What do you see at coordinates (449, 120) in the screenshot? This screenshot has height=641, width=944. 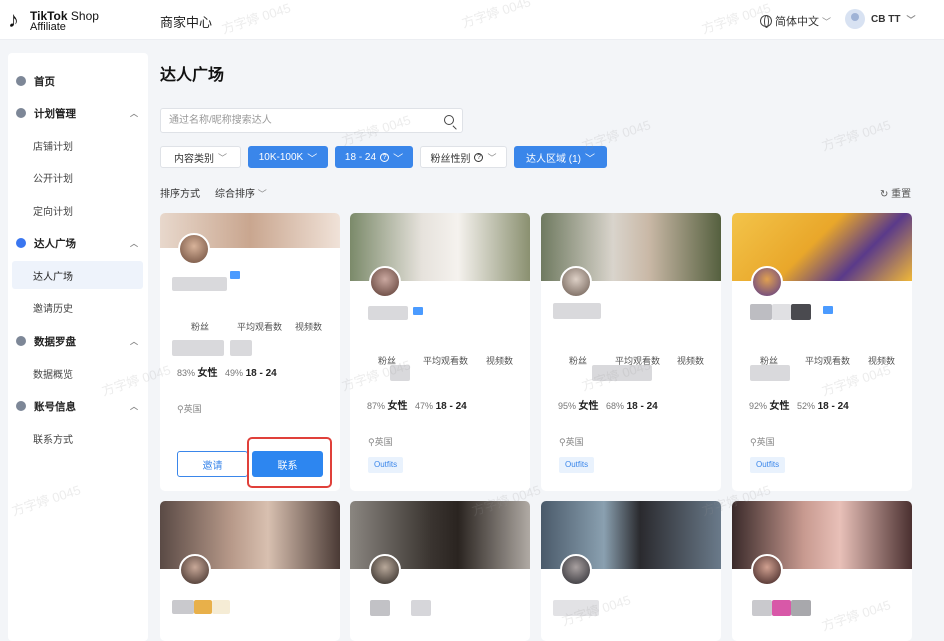 I see `search-icon` at bounding box center [449, 120].